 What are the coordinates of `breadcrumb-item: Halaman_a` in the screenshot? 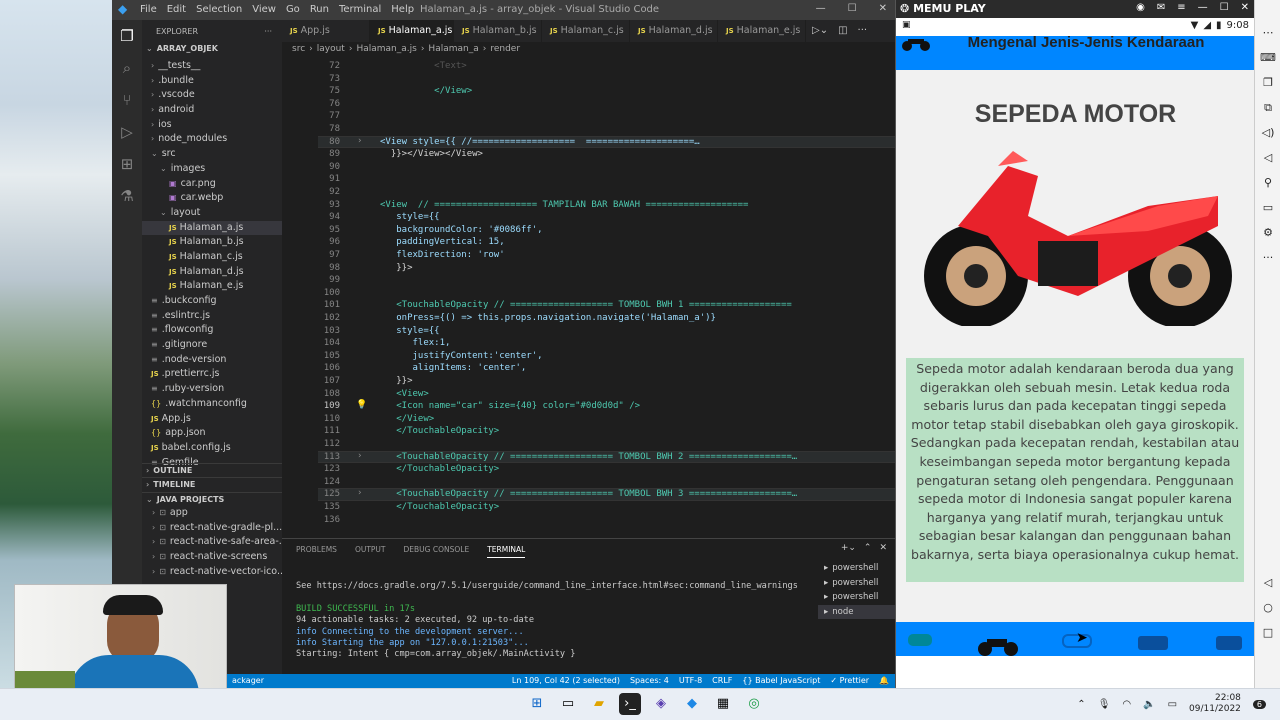 It's located at (453, 49).